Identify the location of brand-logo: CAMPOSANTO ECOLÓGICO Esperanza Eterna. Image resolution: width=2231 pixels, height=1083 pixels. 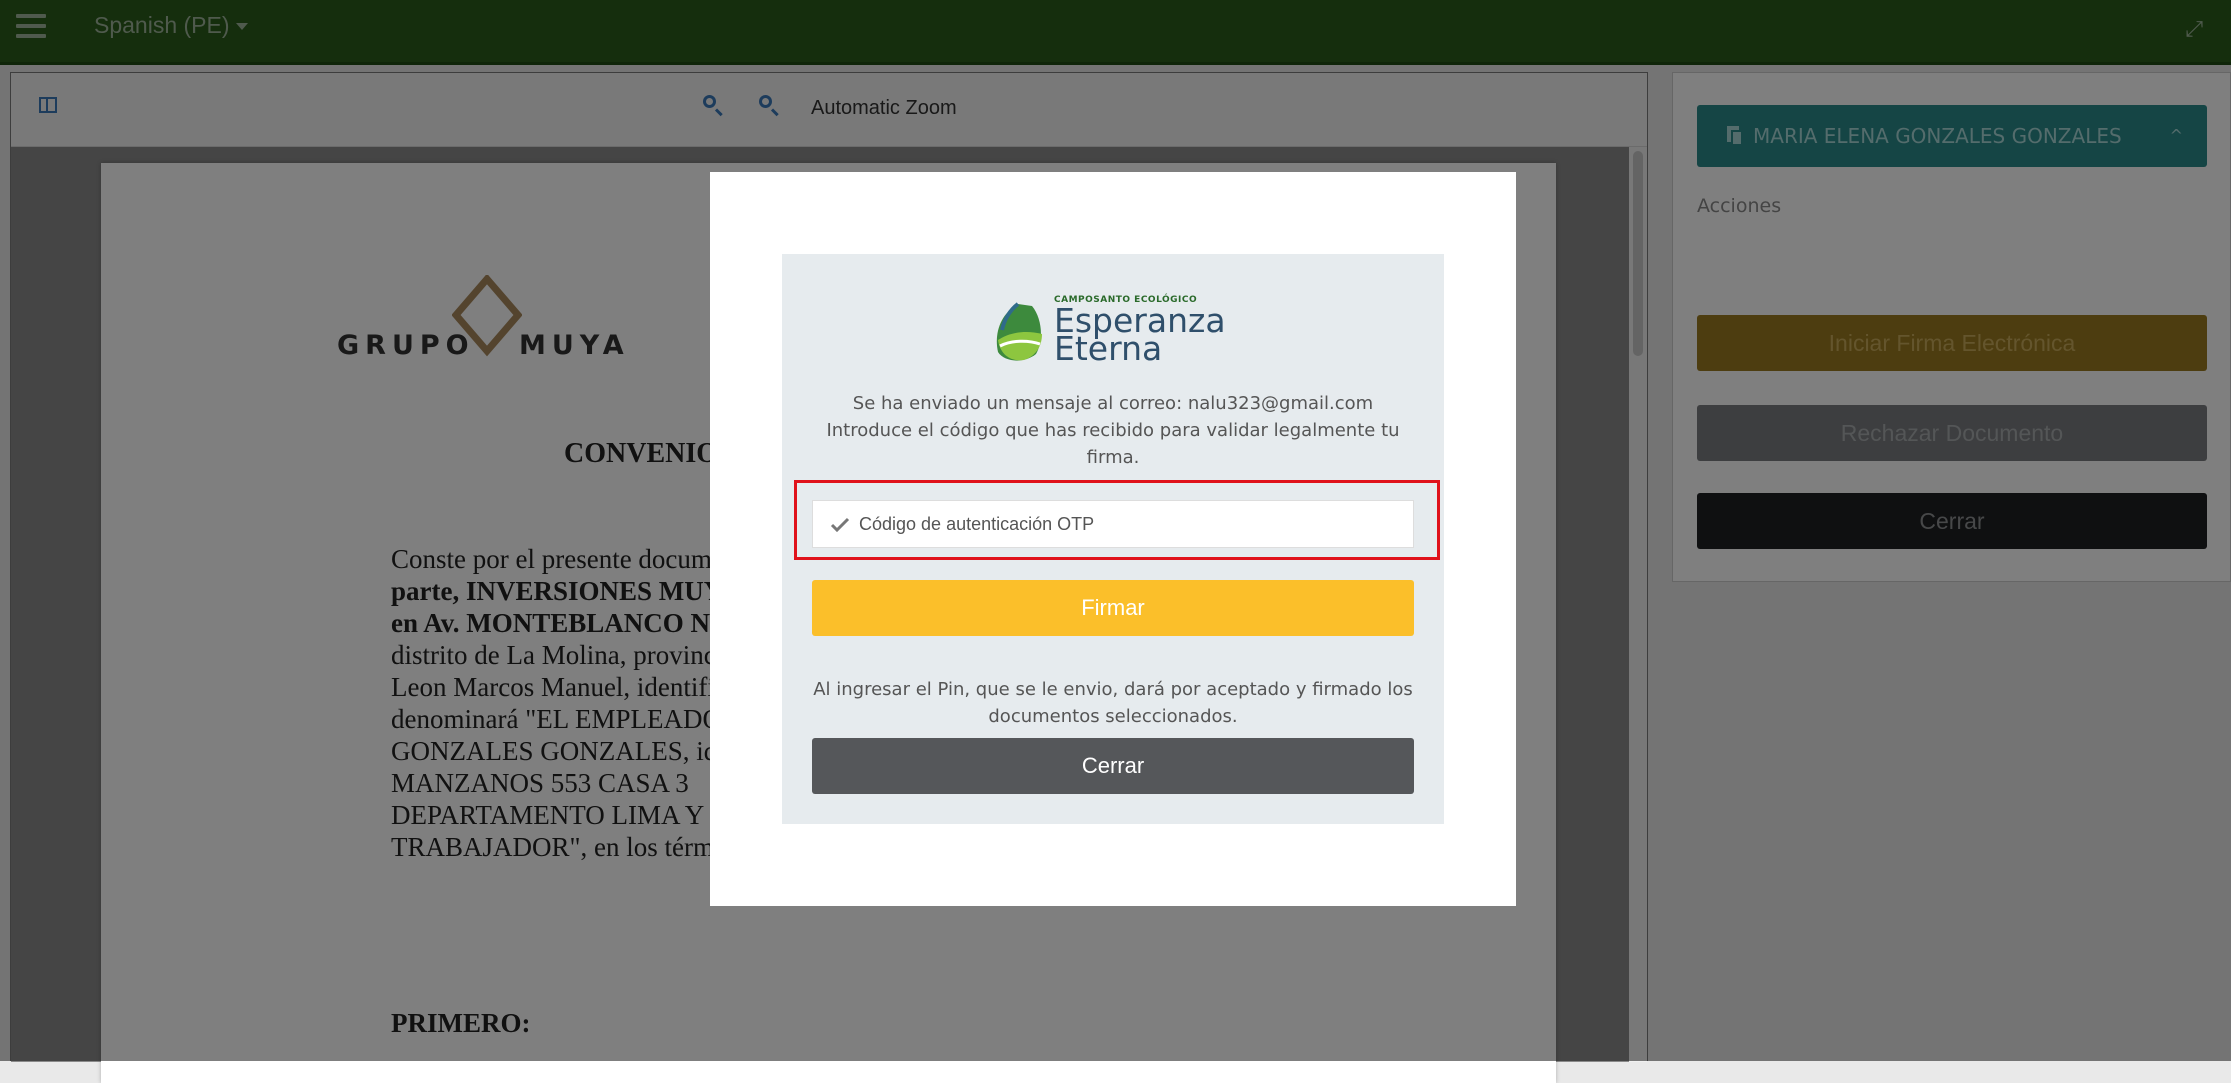
(1120, 334).